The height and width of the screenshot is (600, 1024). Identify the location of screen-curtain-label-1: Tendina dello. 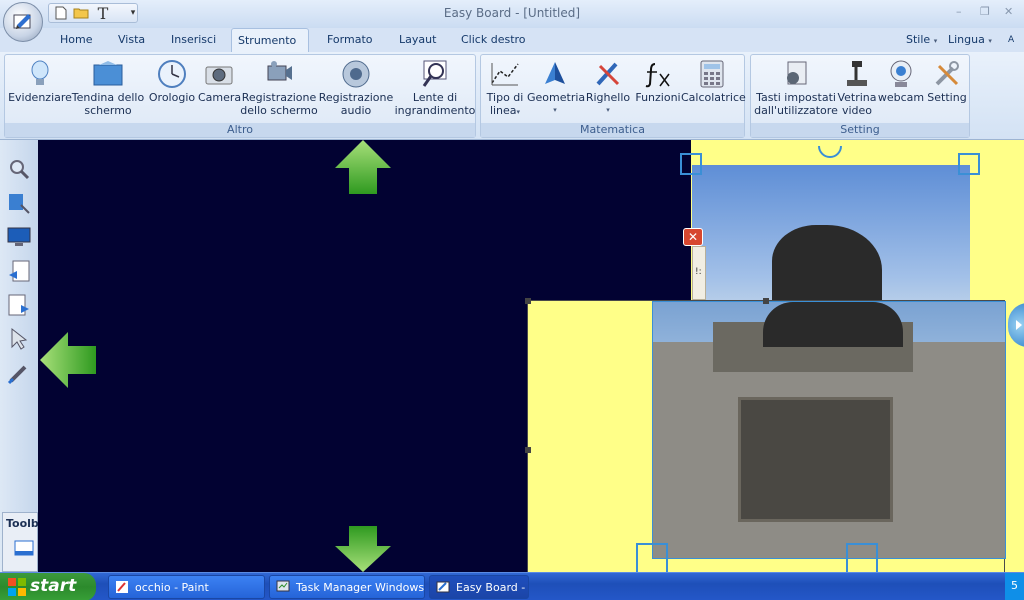
(108, 97).